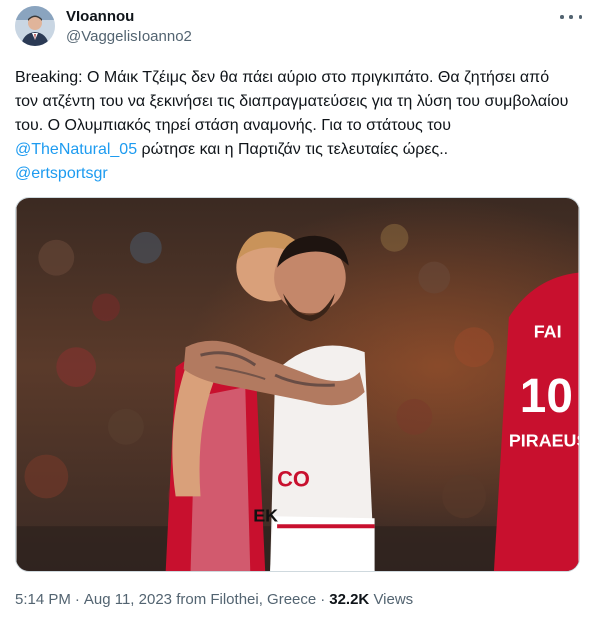 This screenshot has width=611, height=636. What do you see at coordinates (393, 599) in the screenshot?
I see `views-label: Views` at bounding box center [393, 599].